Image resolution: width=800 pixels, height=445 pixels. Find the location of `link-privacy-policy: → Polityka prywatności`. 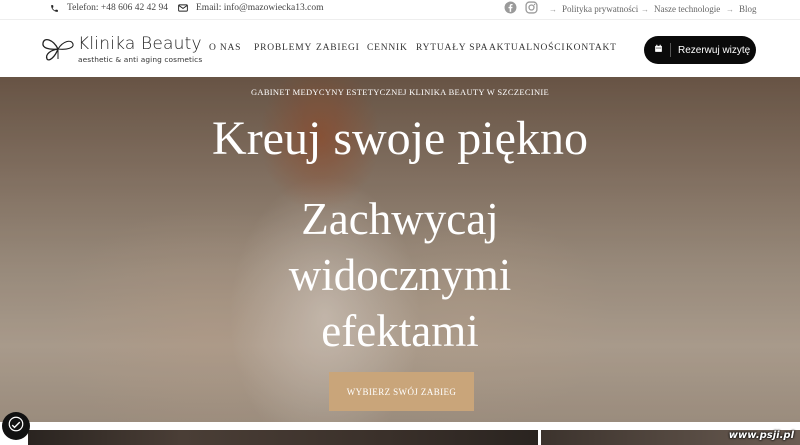

link-privacy-policy: → Polityka prywatności is located at coordinates (593, 9).